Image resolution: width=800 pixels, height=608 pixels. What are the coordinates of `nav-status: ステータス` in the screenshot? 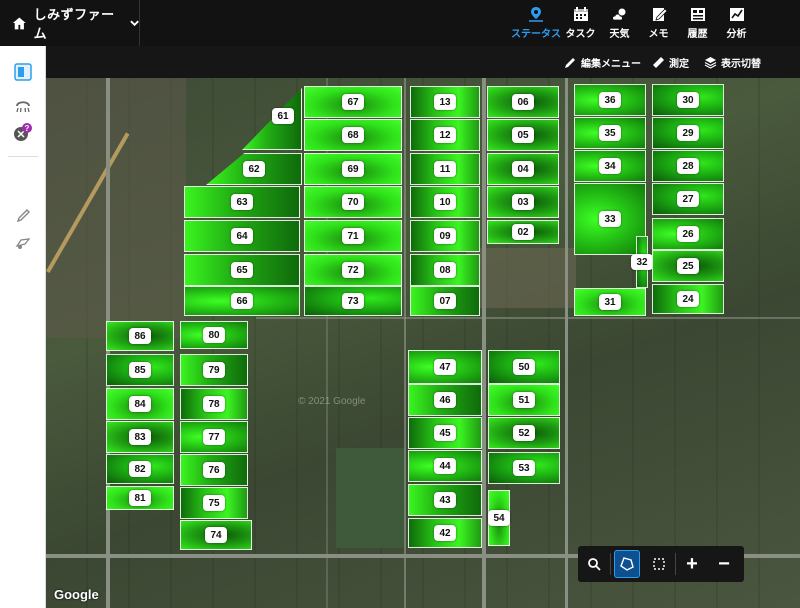 It's located at (536, 23).